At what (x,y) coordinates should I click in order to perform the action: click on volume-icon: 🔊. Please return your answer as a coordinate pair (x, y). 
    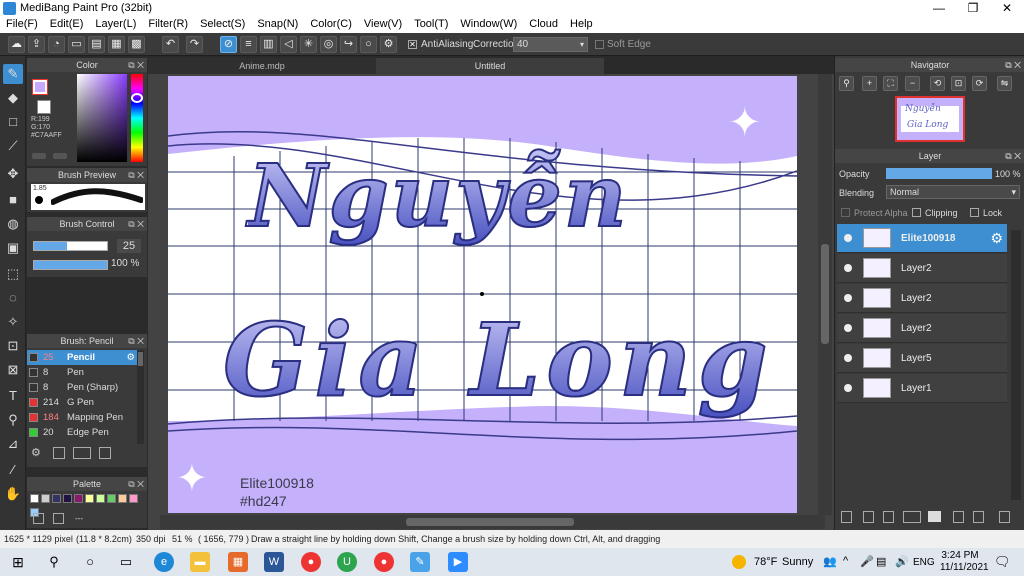
    Looking at the image, I should click on (902, 561).